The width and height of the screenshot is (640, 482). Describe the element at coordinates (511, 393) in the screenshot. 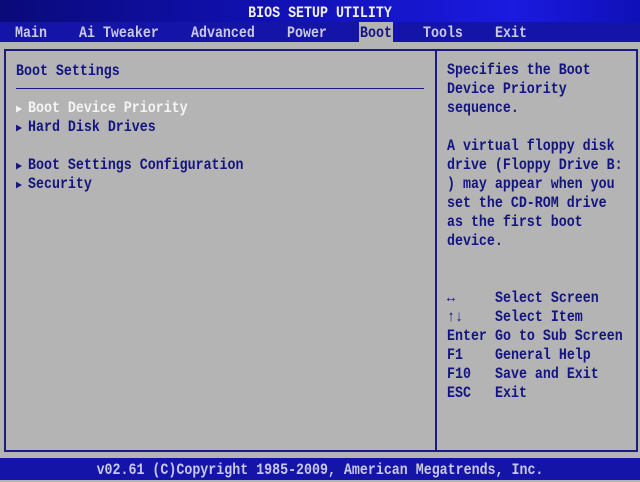

I see `key-action: Exit` at that location.